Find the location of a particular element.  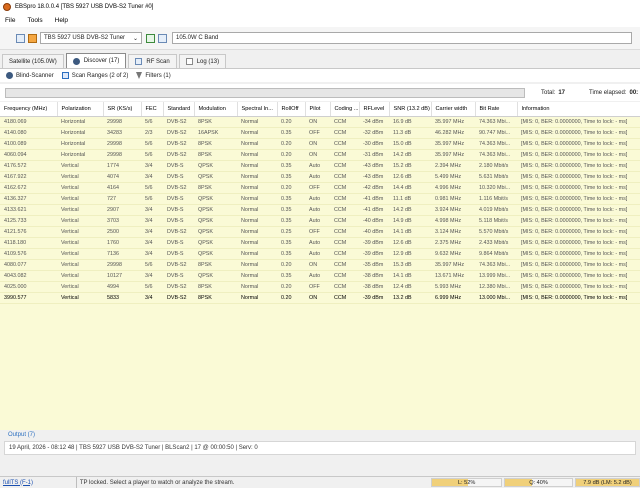

table-cell: 0.20 is located at coordinates (291, 144).